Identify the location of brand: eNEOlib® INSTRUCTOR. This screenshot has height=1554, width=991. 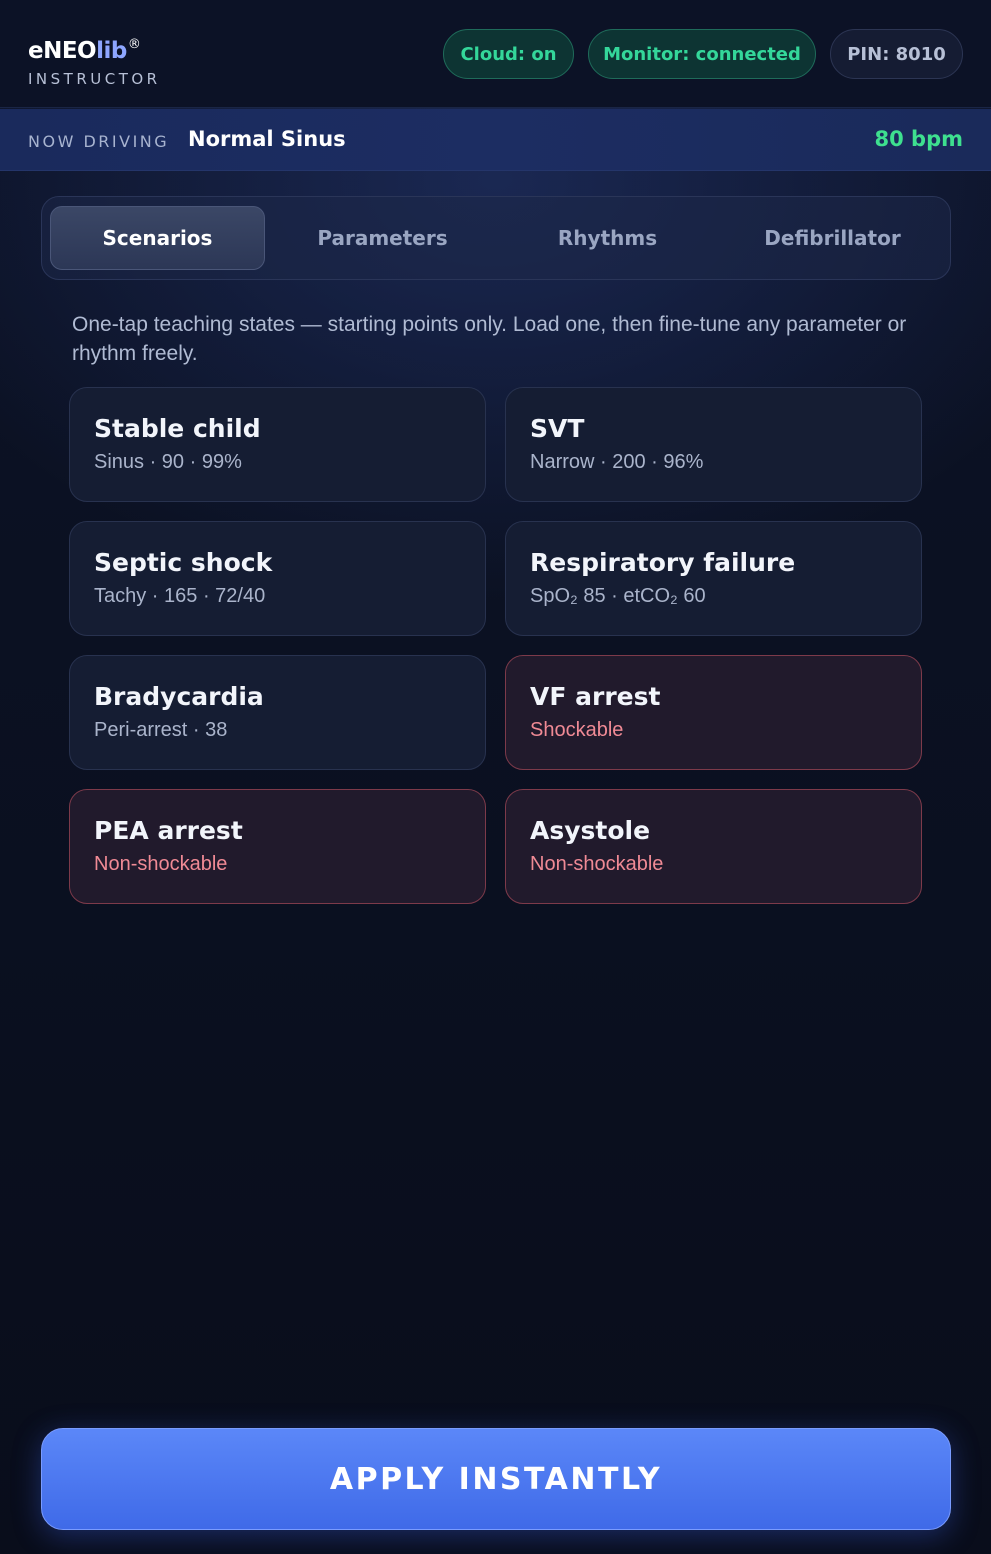
(94, 59).